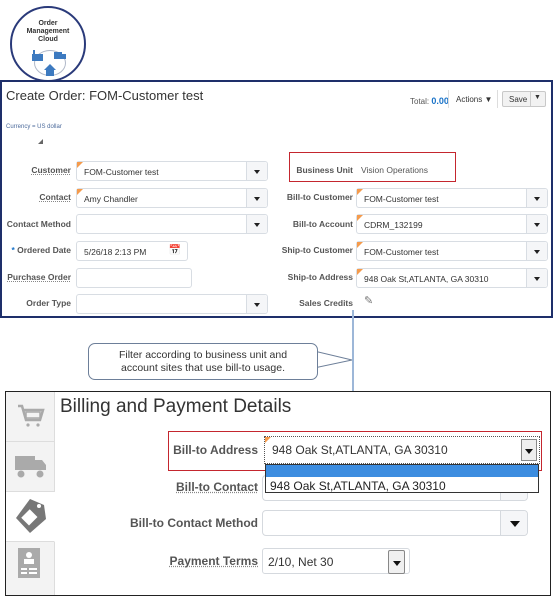  Describe the element at coordinates (13, 250) in the screenshot. I see `required-marker: *` at that location.